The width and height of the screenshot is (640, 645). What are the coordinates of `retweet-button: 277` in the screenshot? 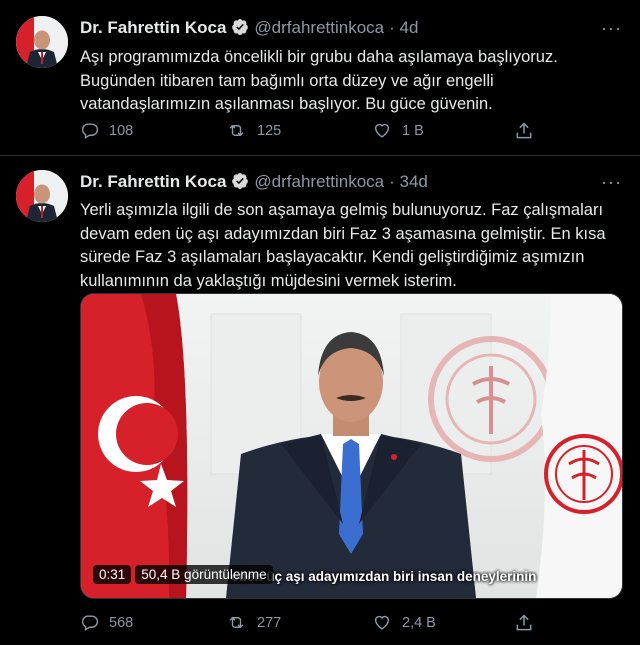 It's located at (253, 622).